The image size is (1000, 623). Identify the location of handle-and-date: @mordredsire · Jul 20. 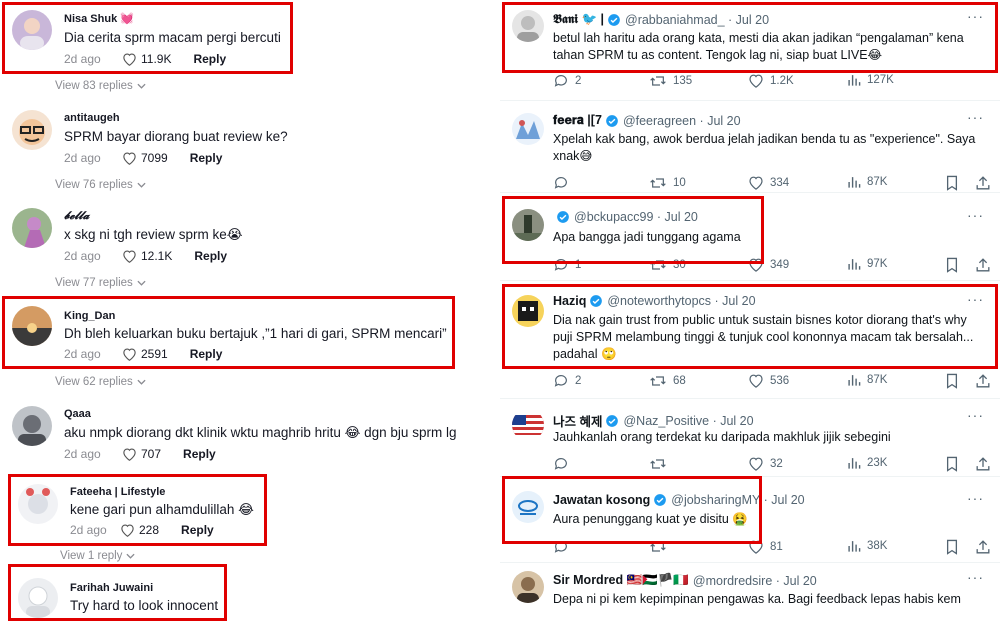
(755, 581).